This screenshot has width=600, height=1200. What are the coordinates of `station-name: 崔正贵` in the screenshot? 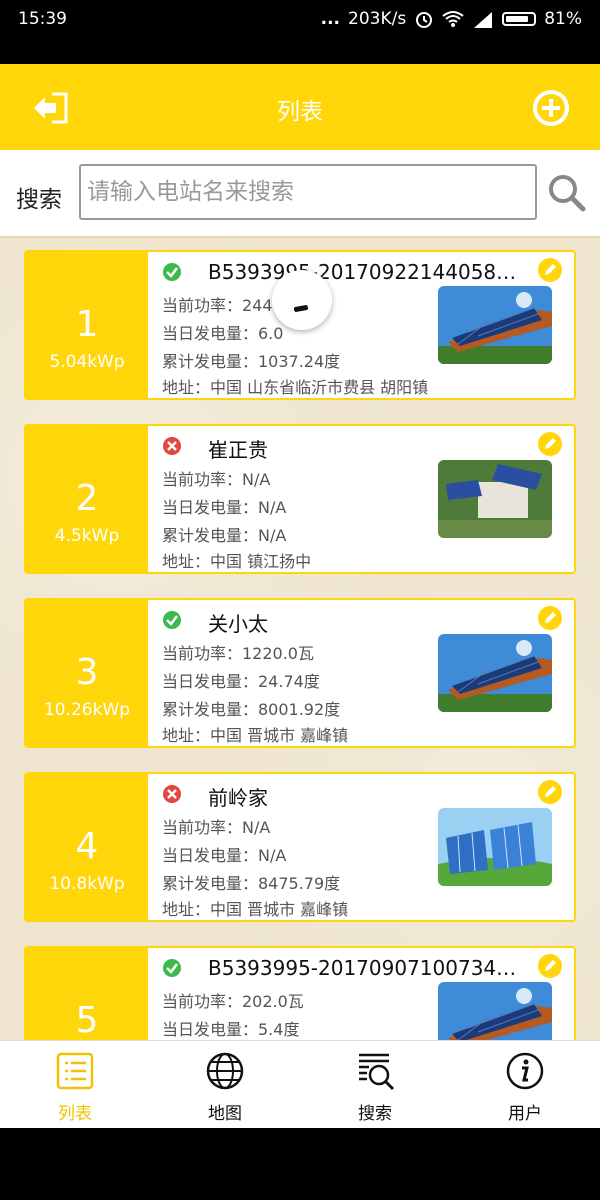 It's located at (238, 450).